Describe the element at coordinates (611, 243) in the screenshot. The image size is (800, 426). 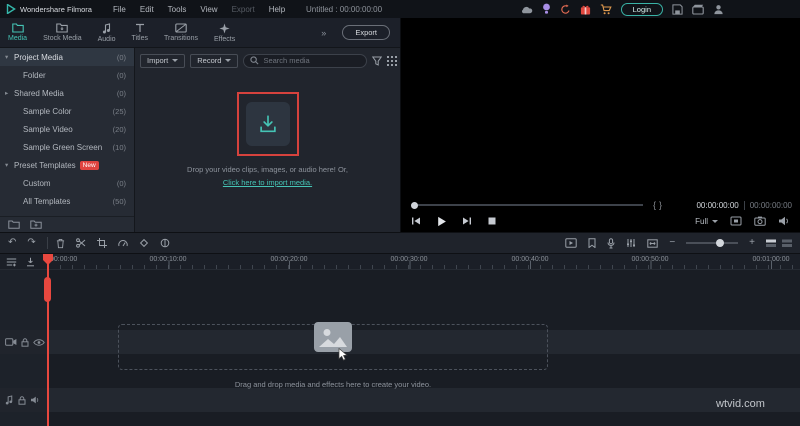
I see `voiceover-mic-icon` at that location.